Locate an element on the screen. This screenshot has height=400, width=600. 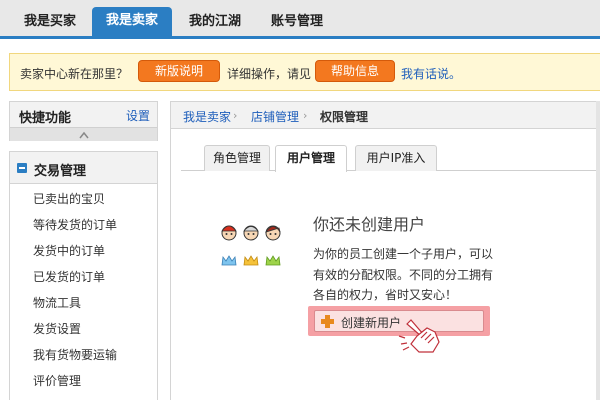
help-info-label: 帮助信息 is located at coordinates (354, 71).